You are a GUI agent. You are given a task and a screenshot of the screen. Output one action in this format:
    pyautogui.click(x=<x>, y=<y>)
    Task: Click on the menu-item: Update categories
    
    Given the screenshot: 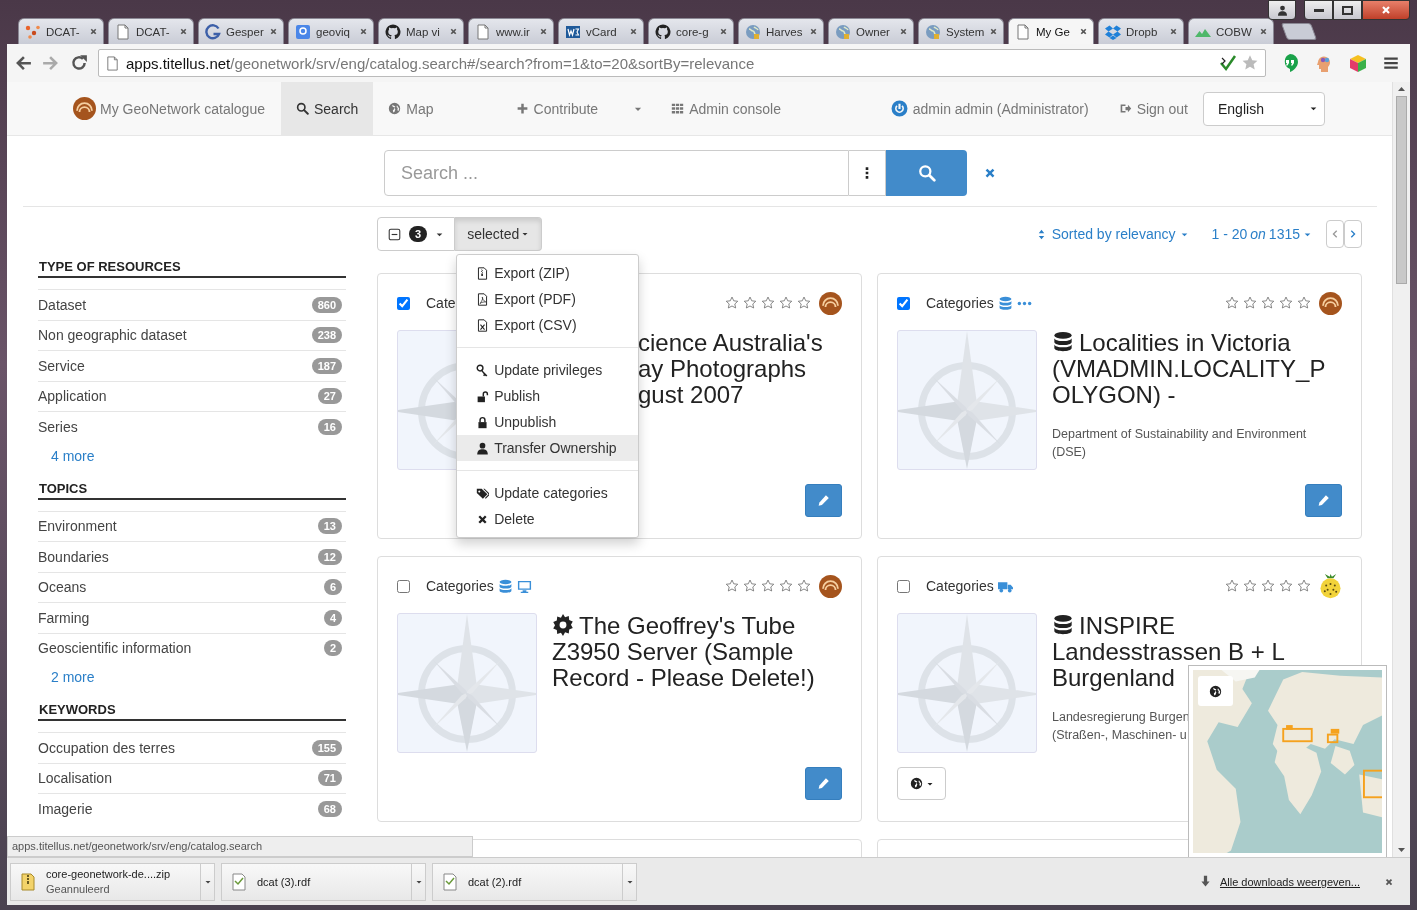 What is the action you would take?
    pyautogui.click(x=548, y=493)
    